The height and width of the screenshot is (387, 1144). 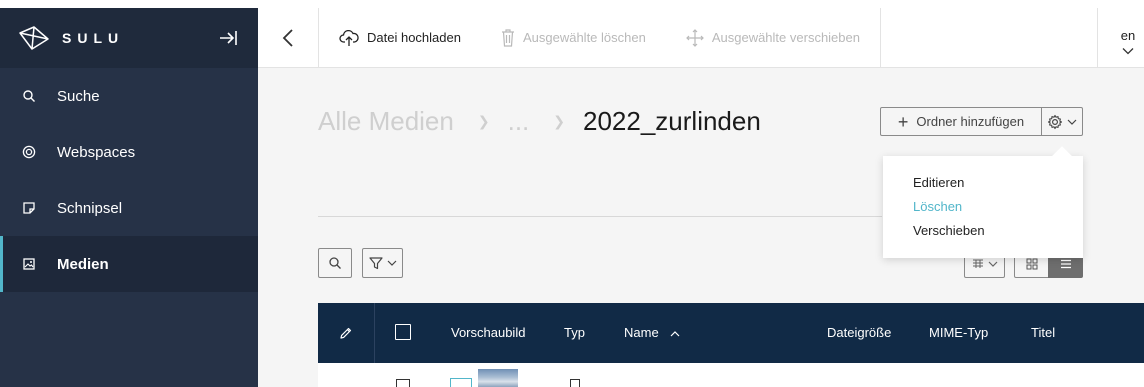 I want to click on select-all-checkbox, so click(x=403, y=332).